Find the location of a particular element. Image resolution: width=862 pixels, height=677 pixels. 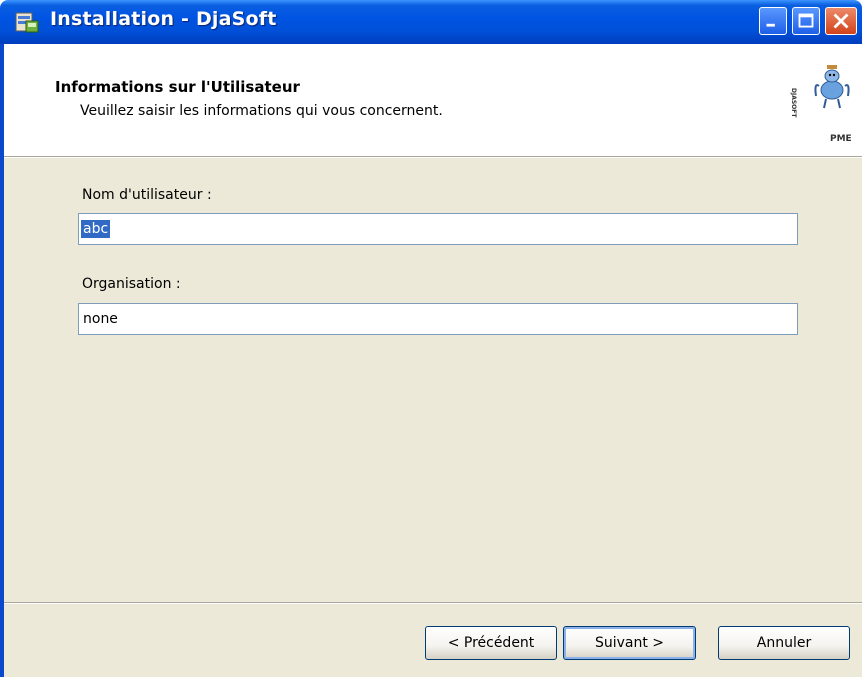

username-value: abc is located at coordinates (96, 229).